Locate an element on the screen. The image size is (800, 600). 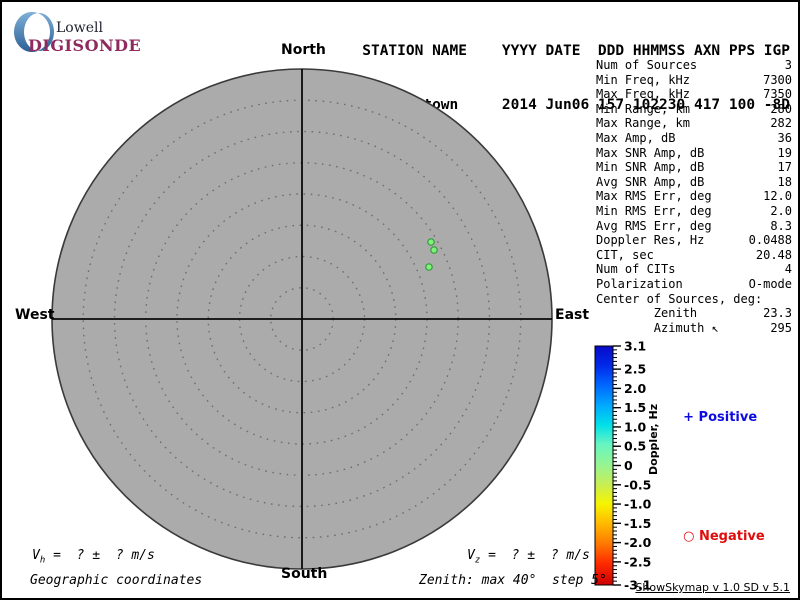
compass-east-label: East is located at coordinates (572, 315).